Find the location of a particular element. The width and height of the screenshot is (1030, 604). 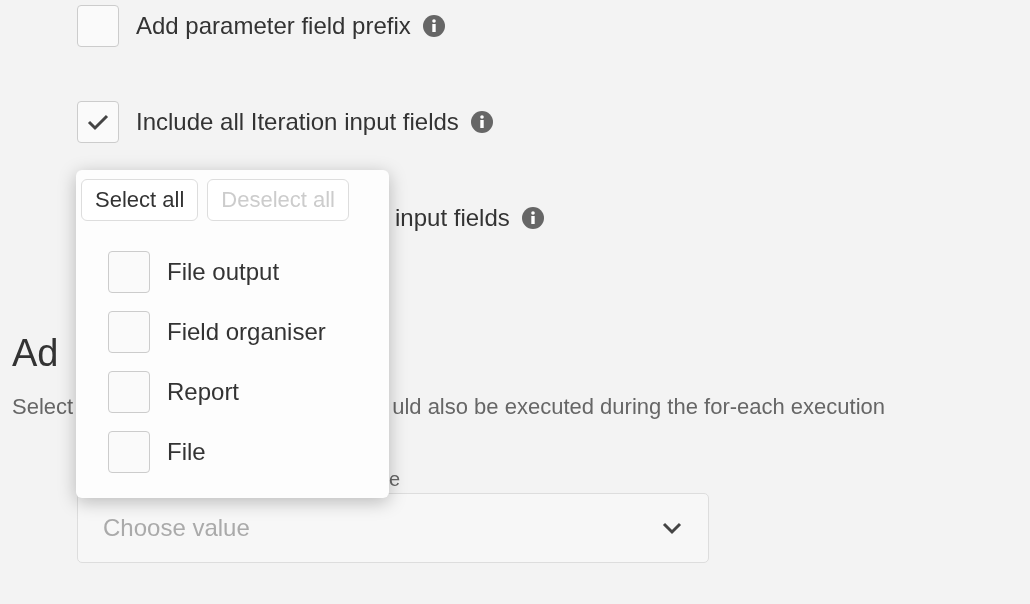

menu-item-label: Report is located at coordinates (203, 392).